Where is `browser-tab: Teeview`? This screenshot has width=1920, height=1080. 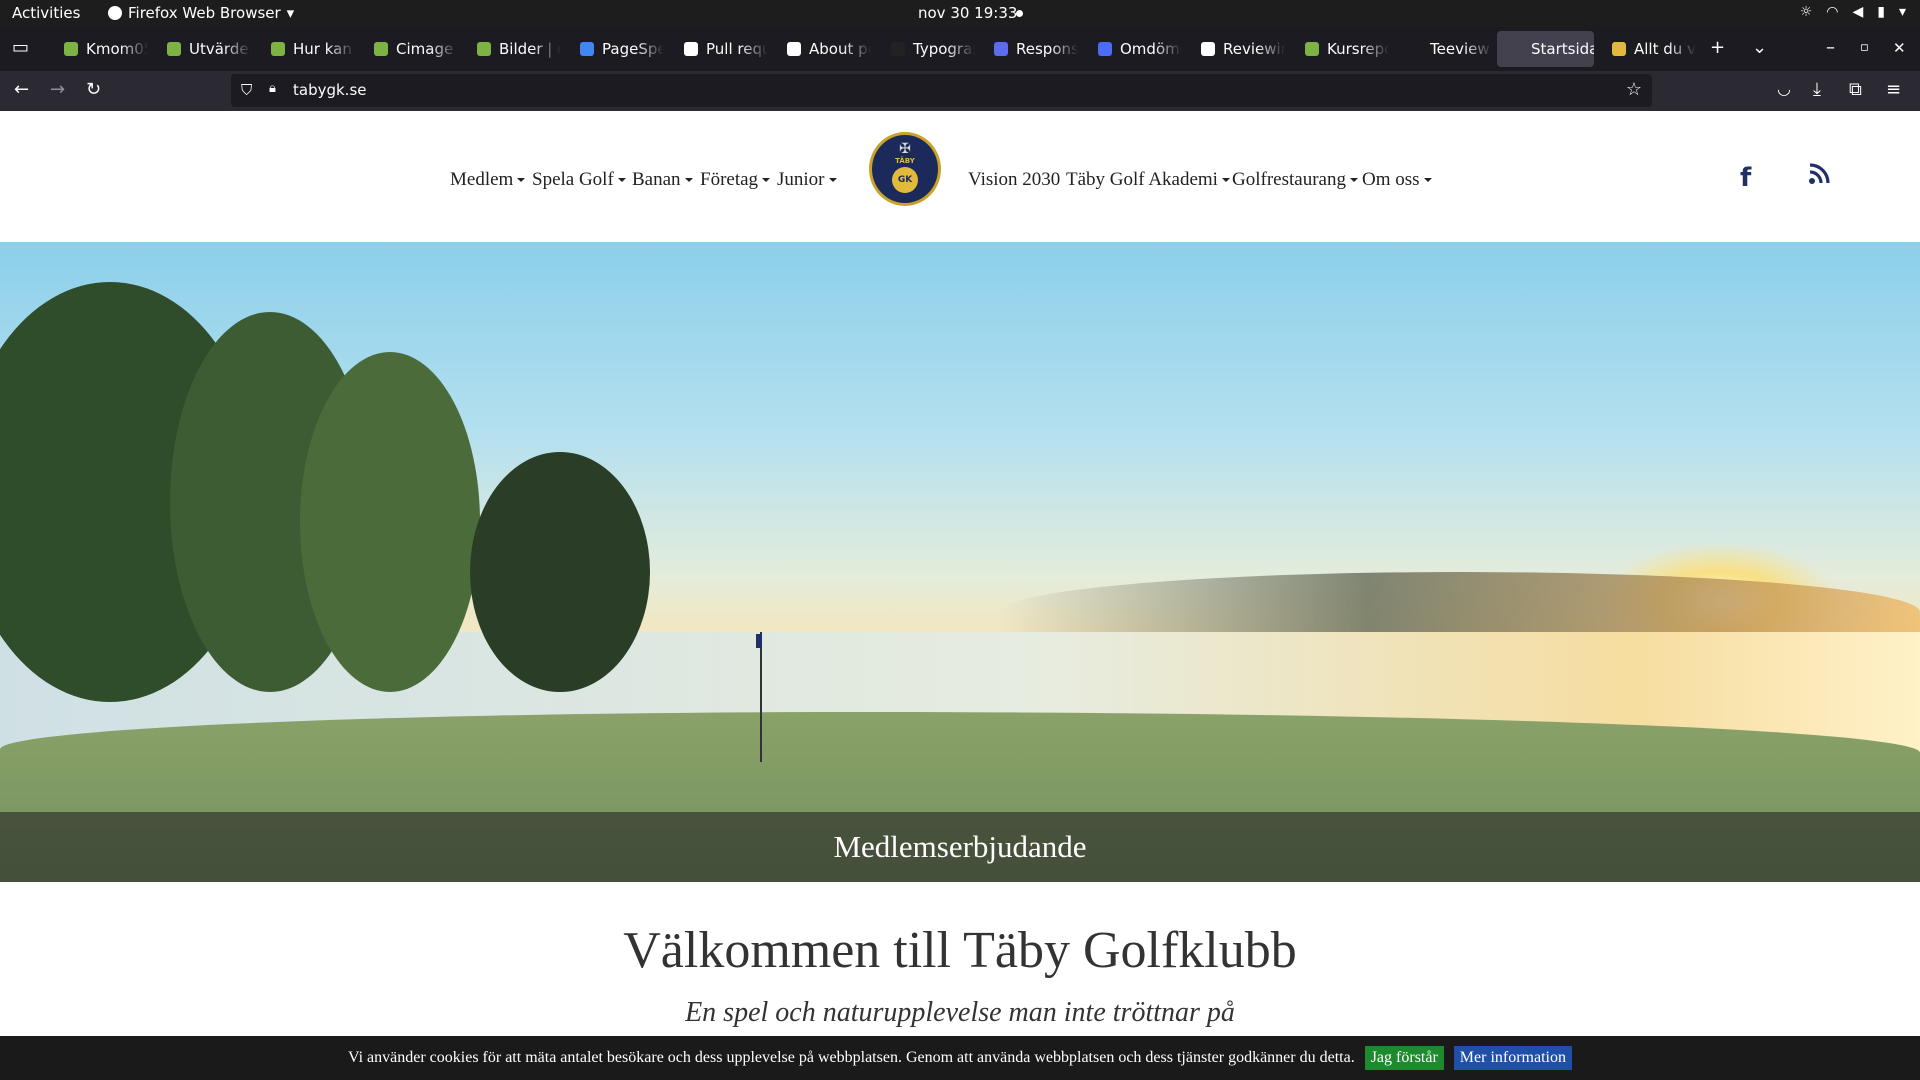
browser-tab: Teeview is located at coordinates (1444, 49).